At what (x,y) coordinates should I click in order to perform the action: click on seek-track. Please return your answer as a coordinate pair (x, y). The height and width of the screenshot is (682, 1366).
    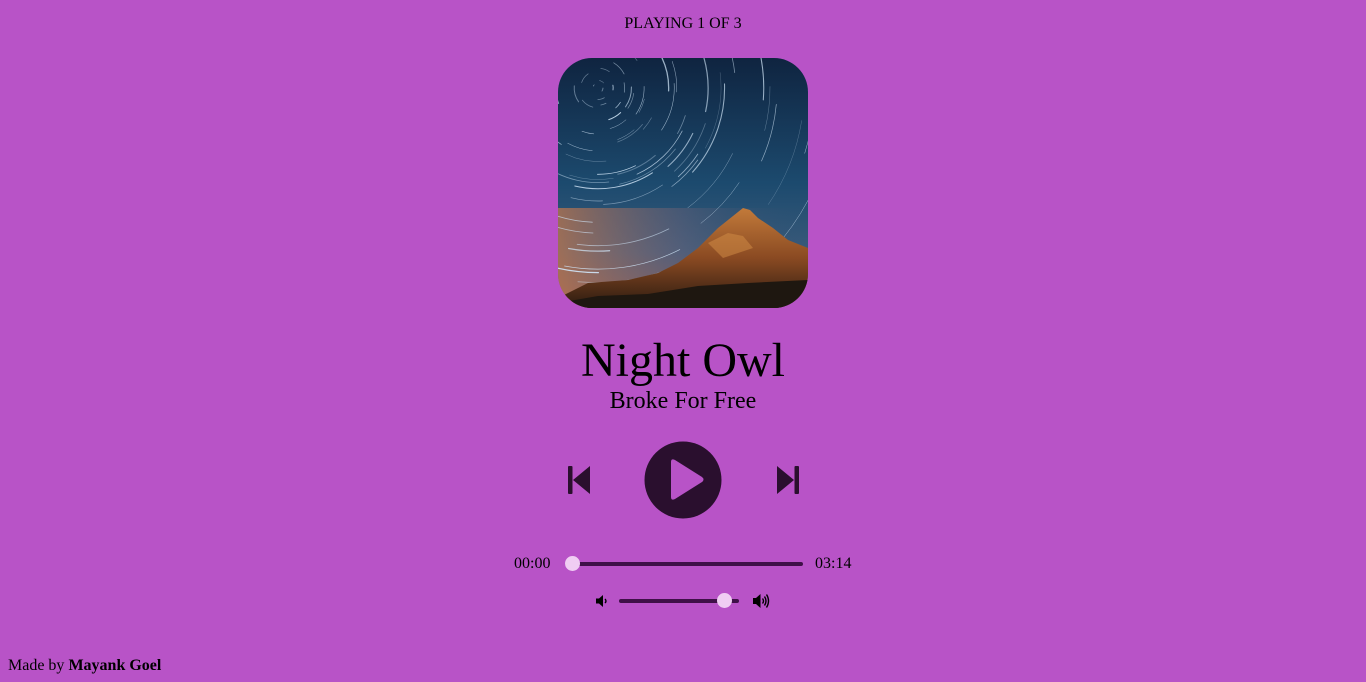
    Looking at the image, I should click on (684, 564).